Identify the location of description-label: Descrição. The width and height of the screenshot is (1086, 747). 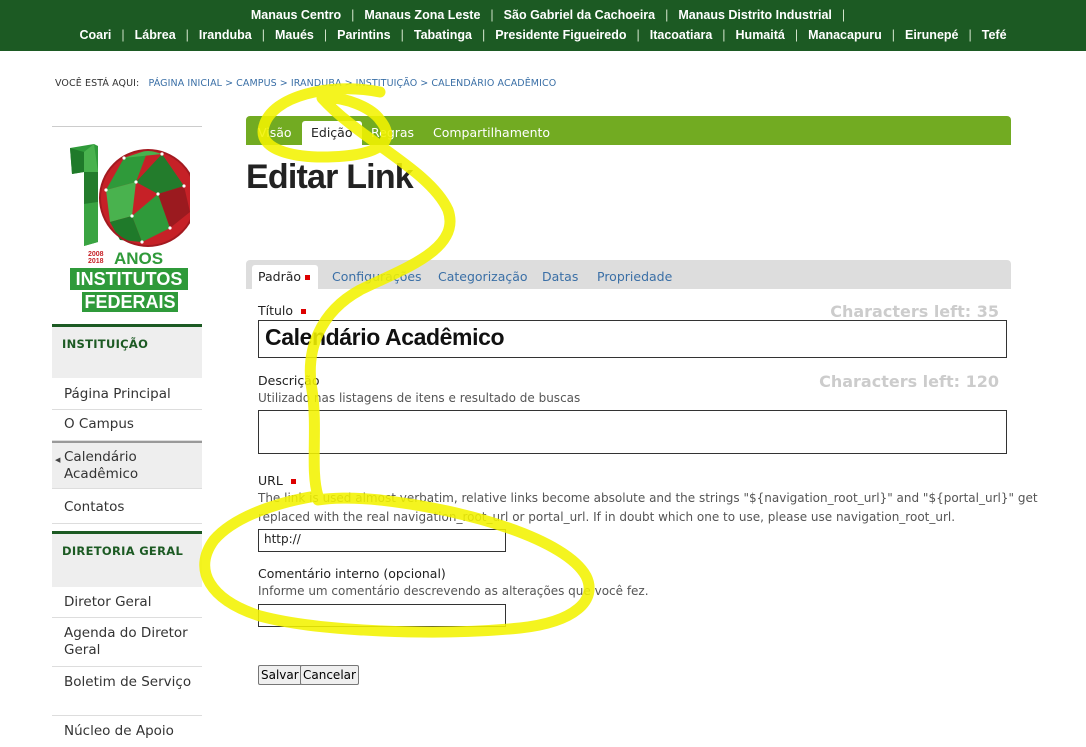
(289, 380).